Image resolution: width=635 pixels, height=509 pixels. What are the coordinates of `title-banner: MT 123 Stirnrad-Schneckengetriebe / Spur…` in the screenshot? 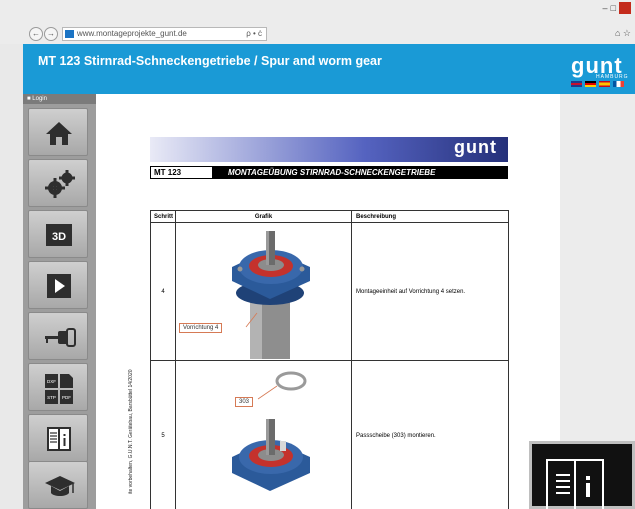 It's located at (329, 69).